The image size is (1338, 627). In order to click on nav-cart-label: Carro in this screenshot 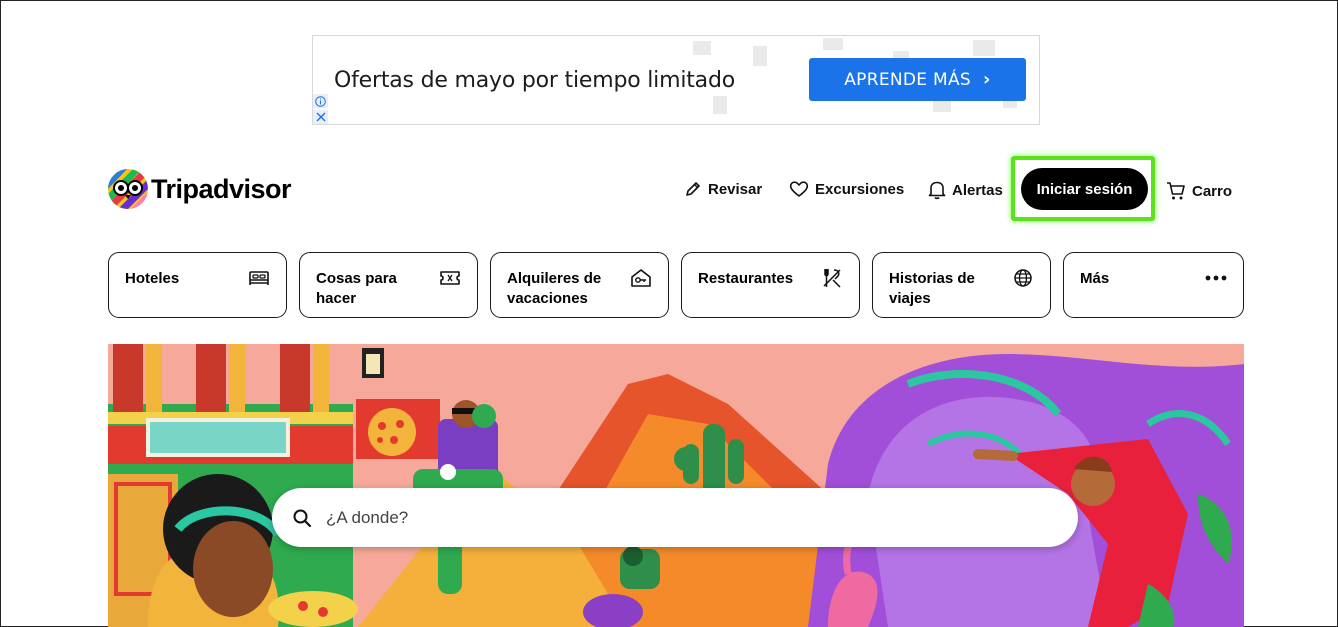, I will do `click(1212, 191)`.